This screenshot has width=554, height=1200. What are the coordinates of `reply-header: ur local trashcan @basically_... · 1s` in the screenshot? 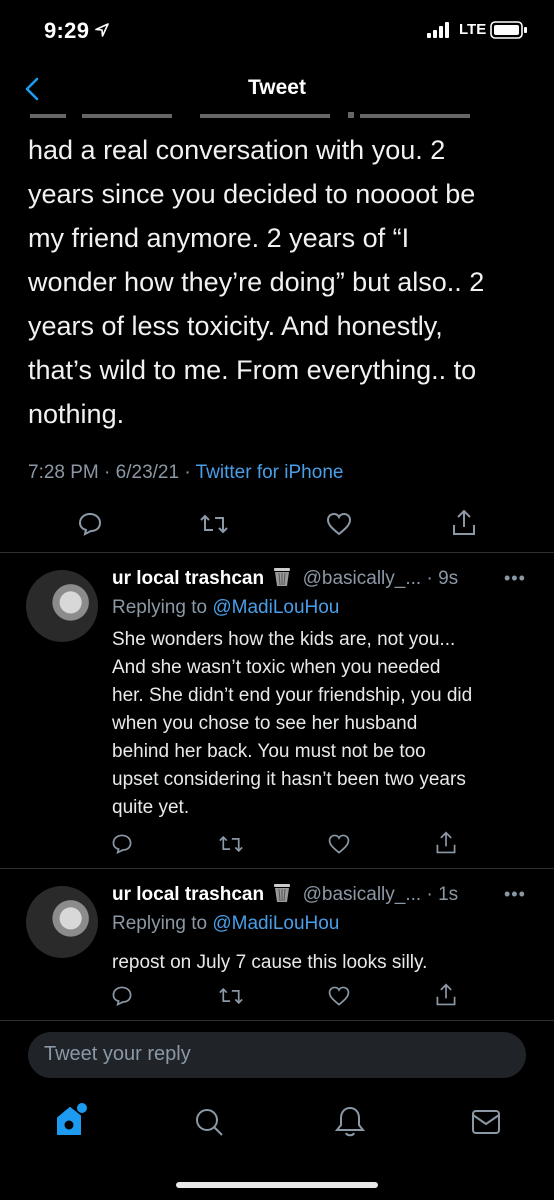 It's located at (285, 894).